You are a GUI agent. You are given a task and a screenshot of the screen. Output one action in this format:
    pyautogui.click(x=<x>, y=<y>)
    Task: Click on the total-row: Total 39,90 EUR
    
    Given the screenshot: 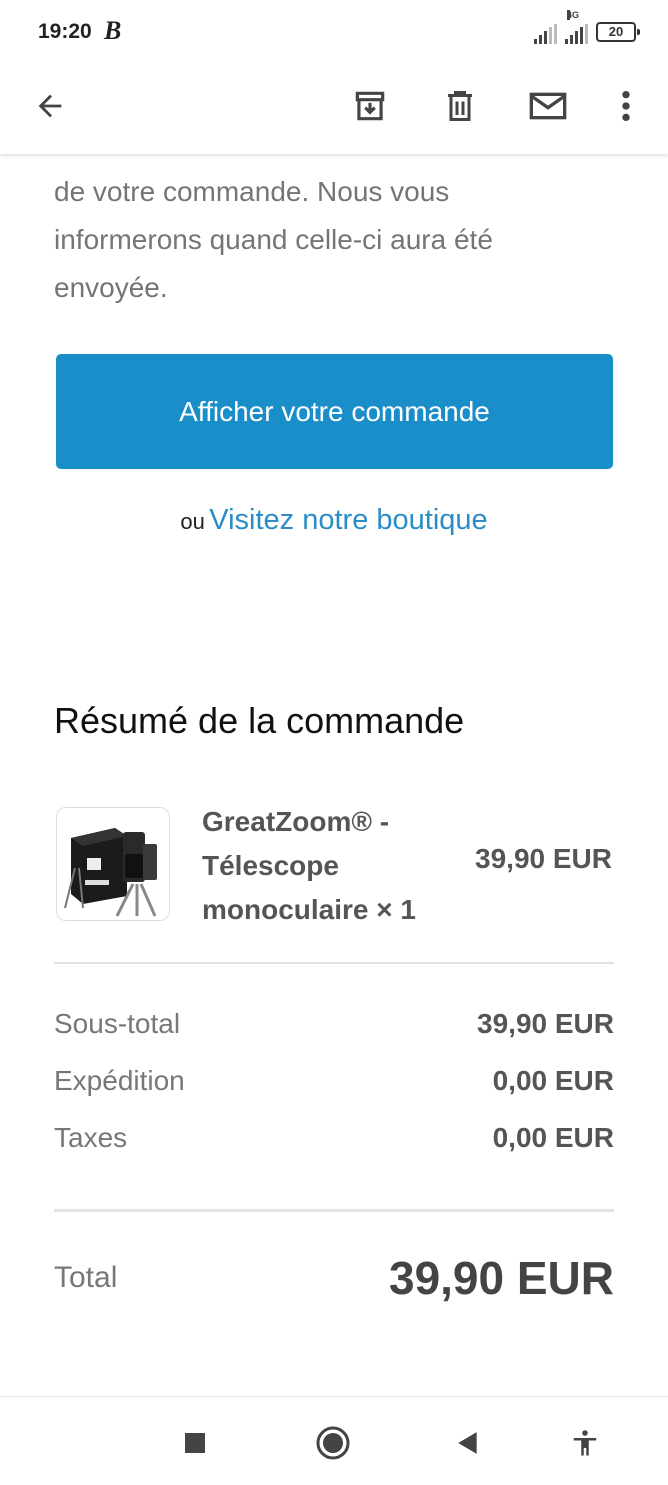 What is the action you would take?
    pyautogui.click(x=334, y=1278)
    